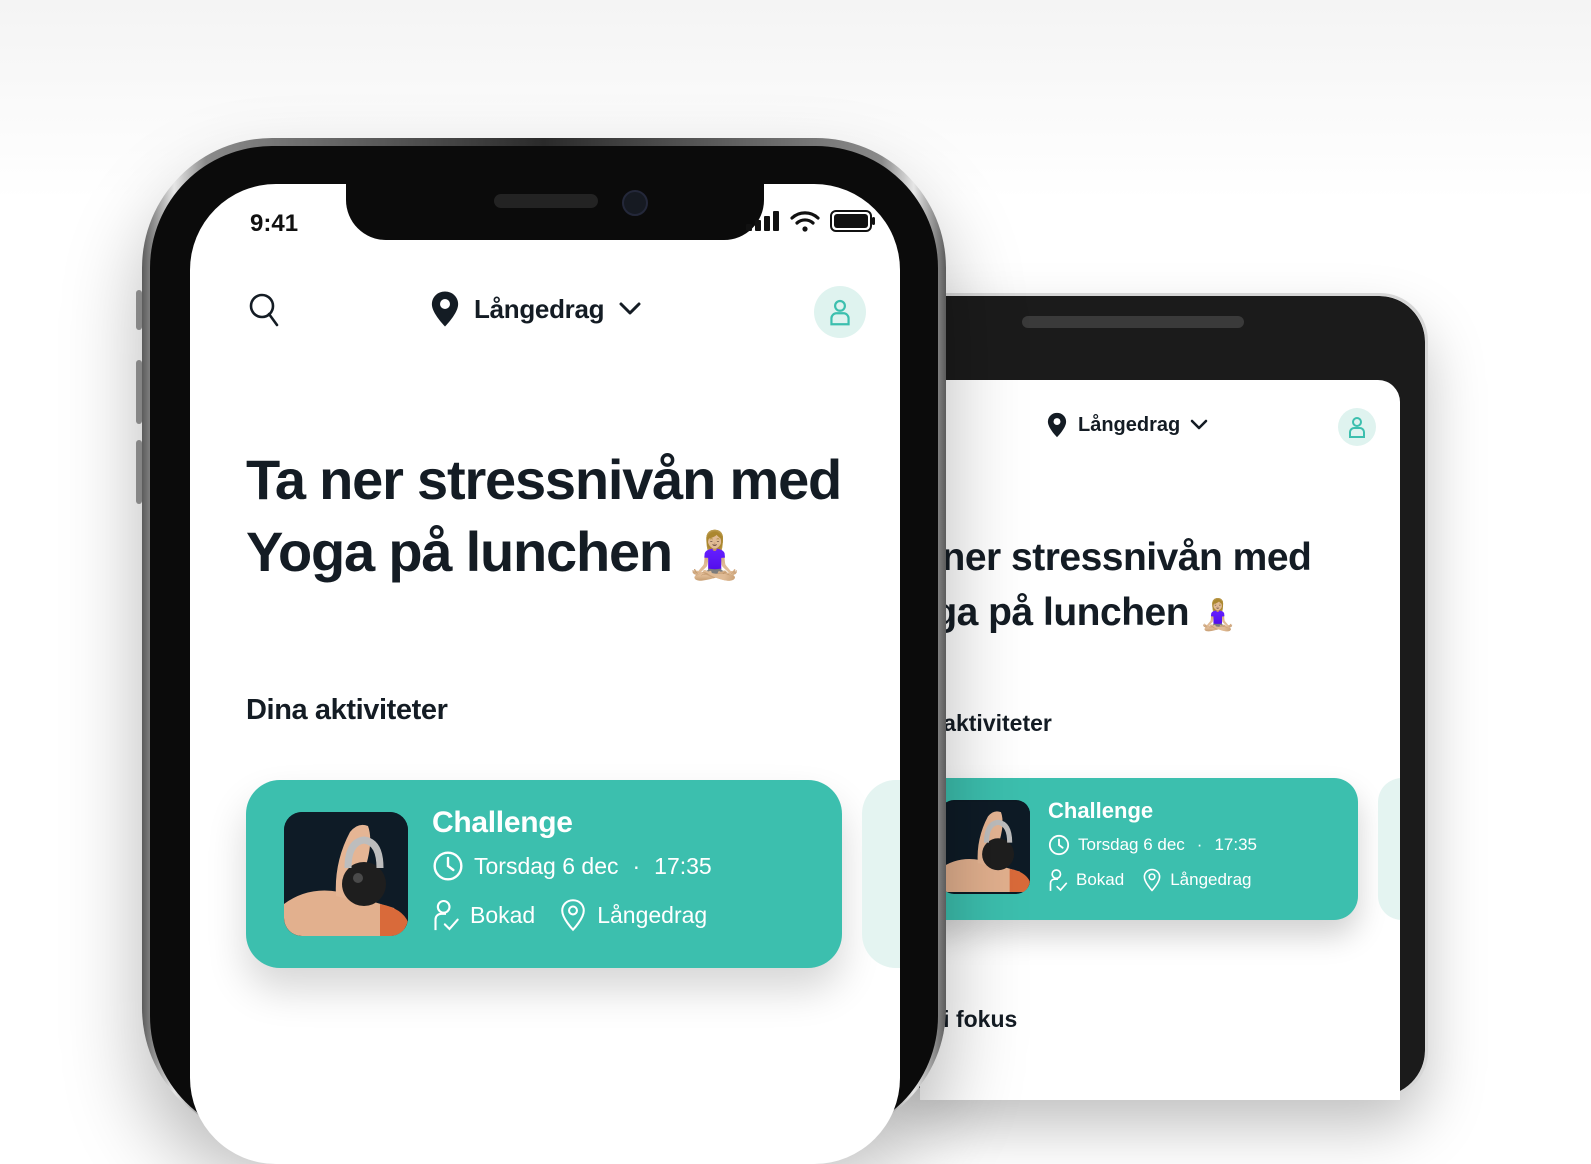 Image resolution: width=1591 pixels, height=1164 pixels. Describe the element at coordinates (347, 710) in the screenshot. I see `section-title-activities: Dina aktiviteter` at that location.